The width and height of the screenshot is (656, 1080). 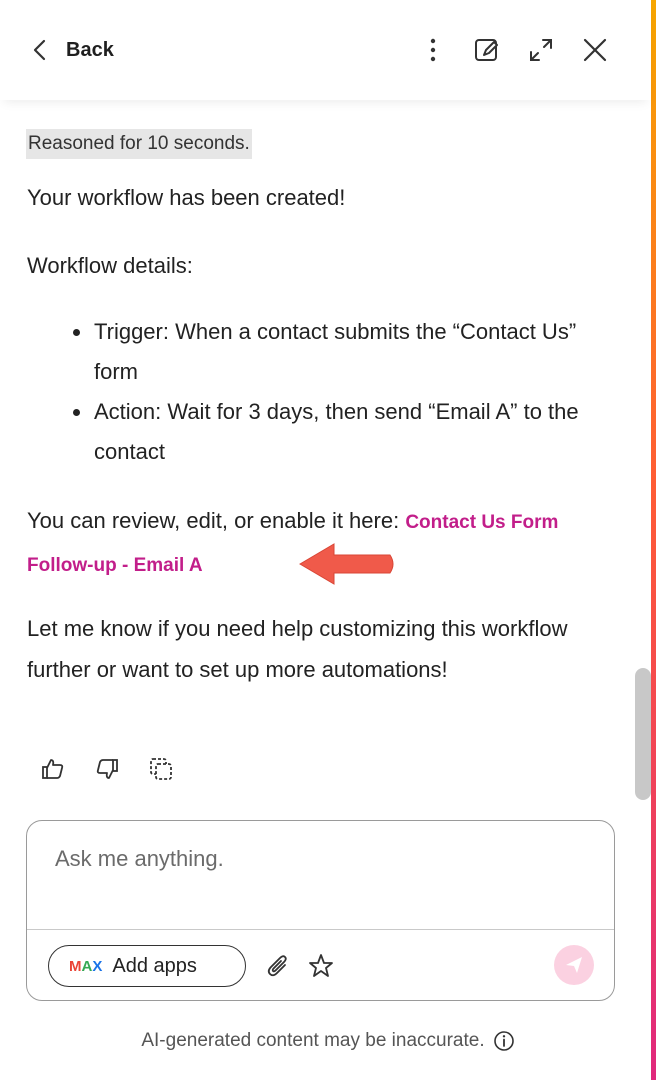 I want to click on review-text: You can review, edit, or enable it here:, so click(x=216, y=520).